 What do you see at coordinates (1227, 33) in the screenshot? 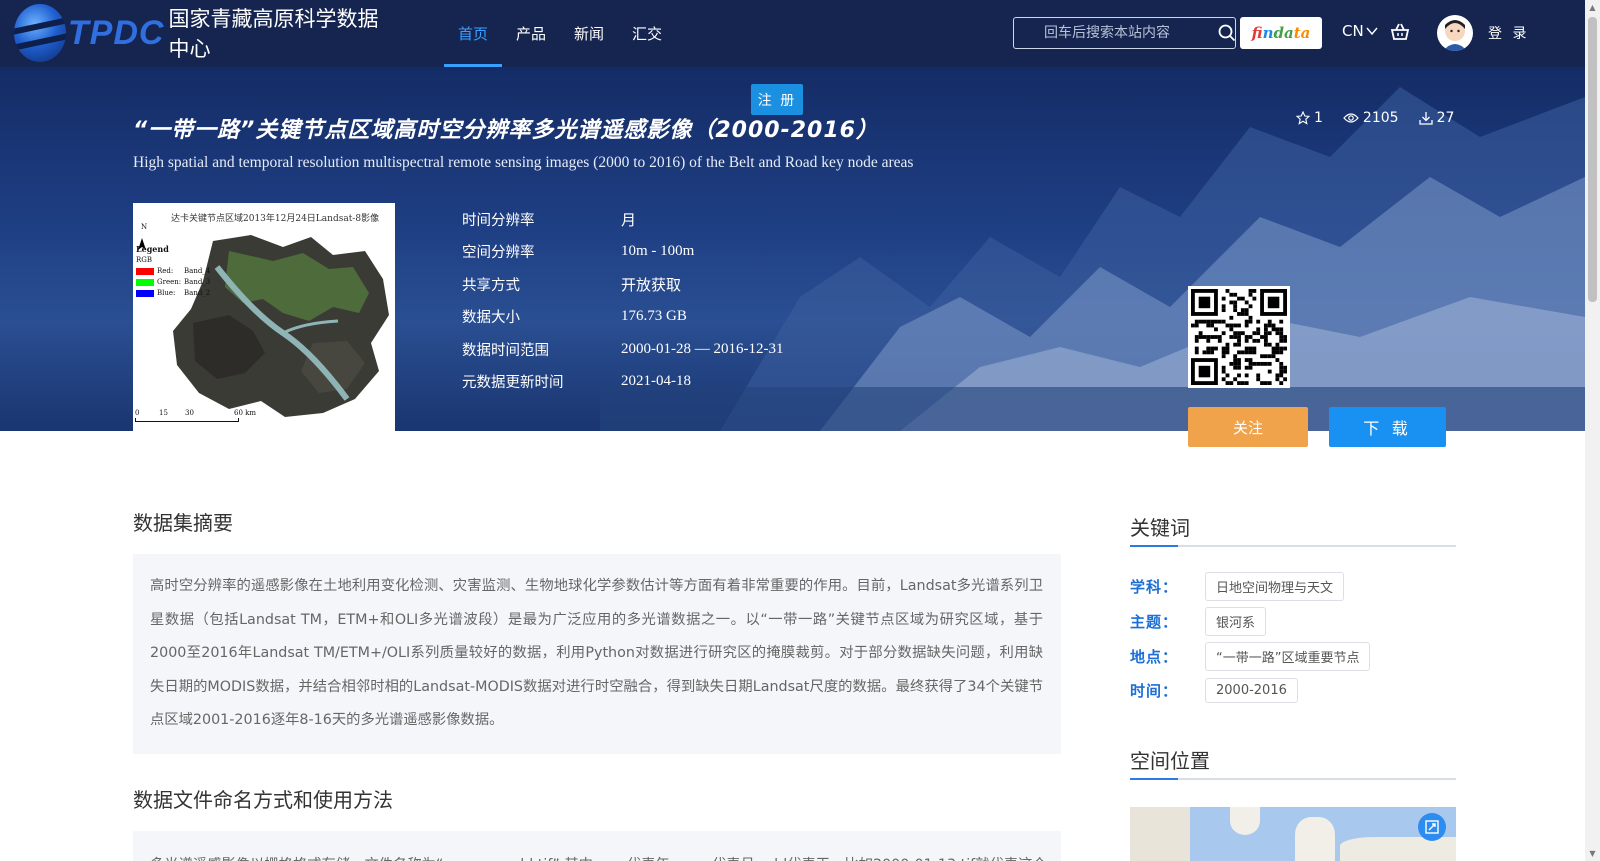
I see `search-icon` at bounding box center [1227, 33].